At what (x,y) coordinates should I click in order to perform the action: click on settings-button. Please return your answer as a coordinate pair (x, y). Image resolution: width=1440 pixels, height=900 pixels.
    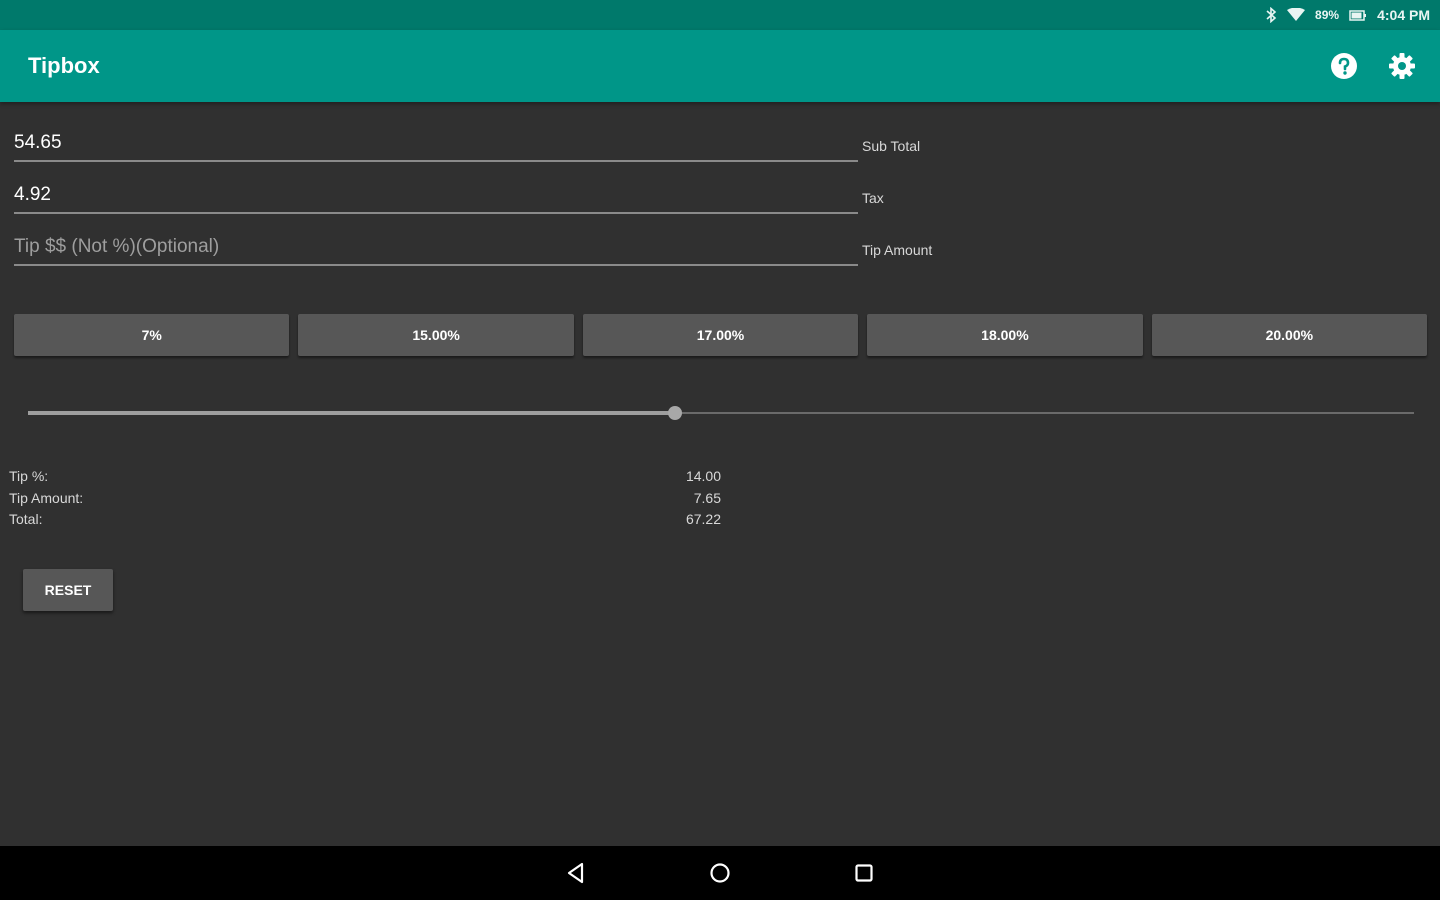
    Looking at the image, I should click on (1402, 66).